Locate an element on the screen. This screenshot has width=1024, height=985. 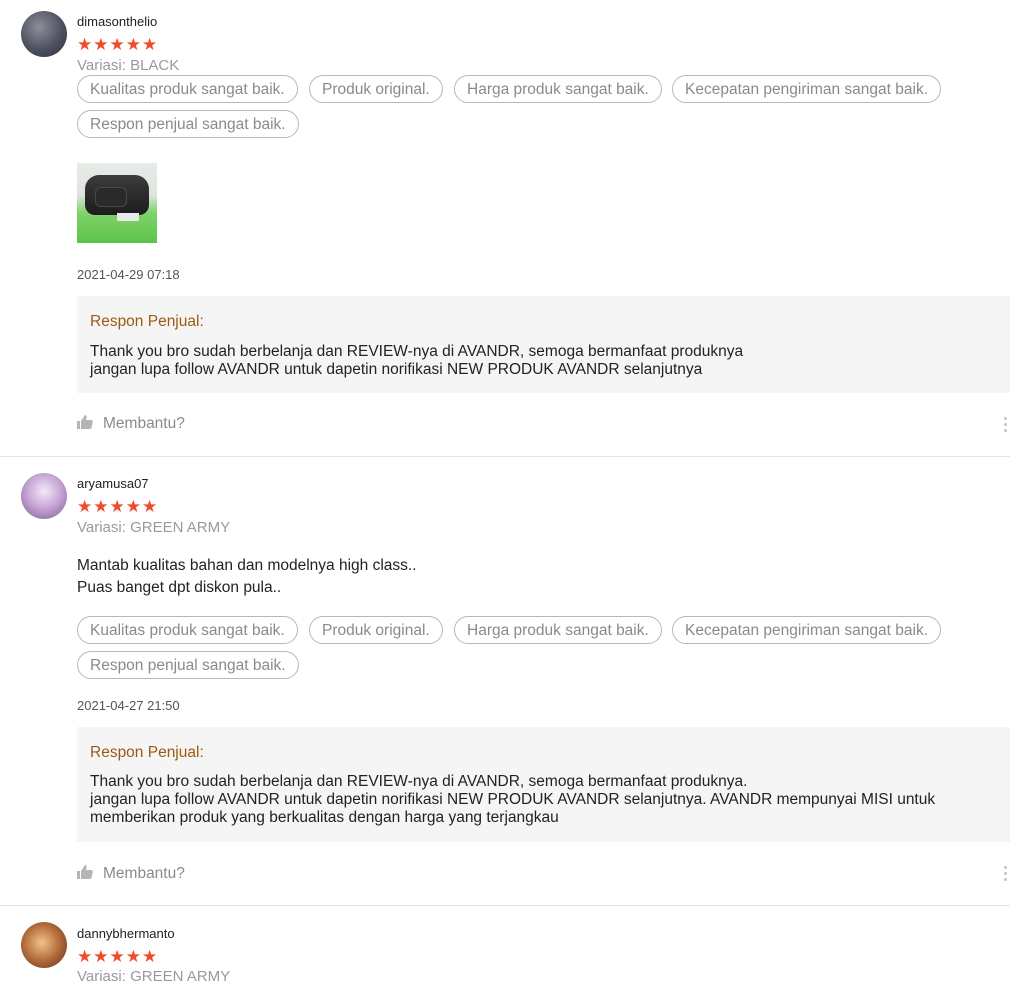
reviewer-username: aryamusa07 is located at coordinates (113, 483).